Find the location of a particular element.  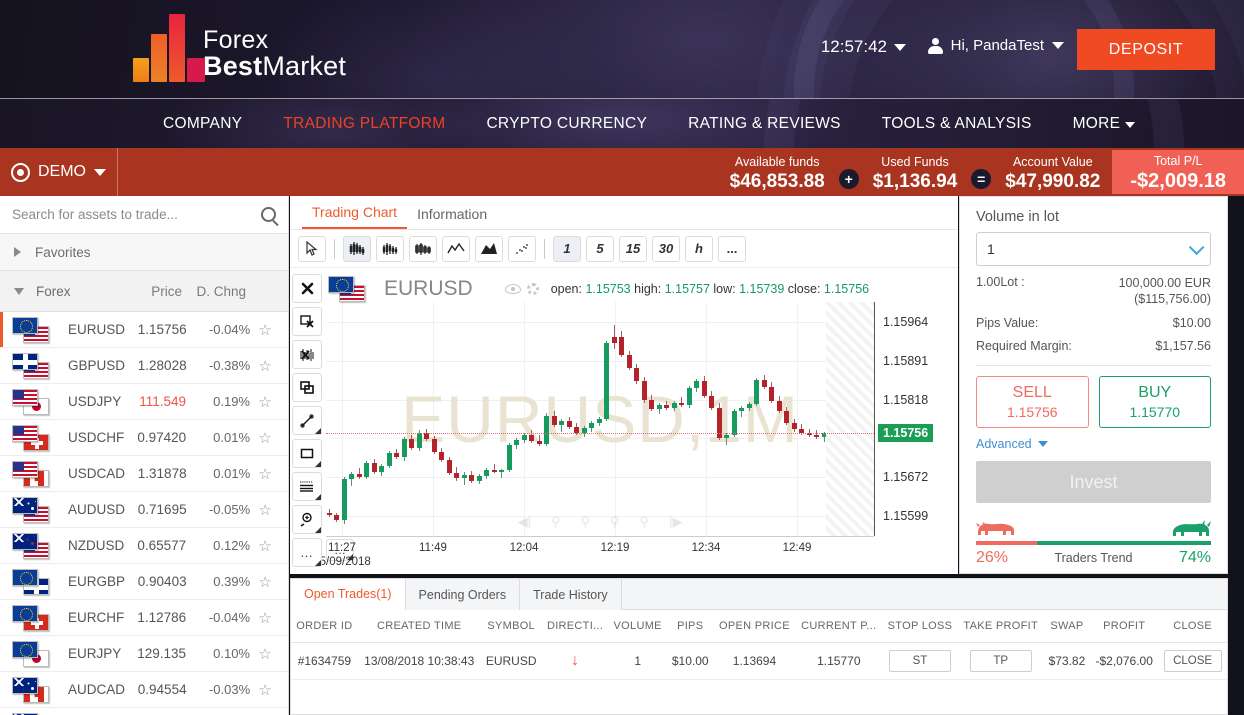

tab-trade-history: Trade History is located at coordinates (571, 594).